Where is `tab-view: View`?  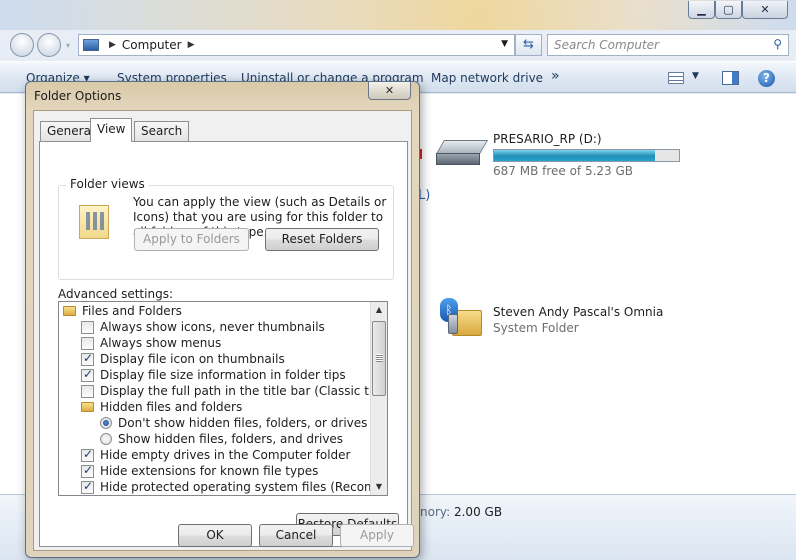
tab-view: View is located at coordinates (111, 130).